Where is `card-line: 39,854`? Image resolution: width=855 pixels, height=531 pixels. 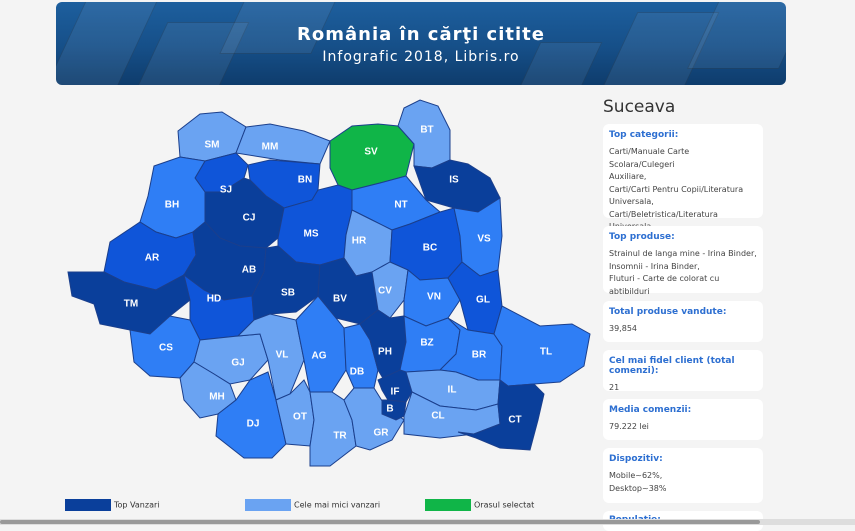 card-line: 39,854 is located at coordinates (623, 328).